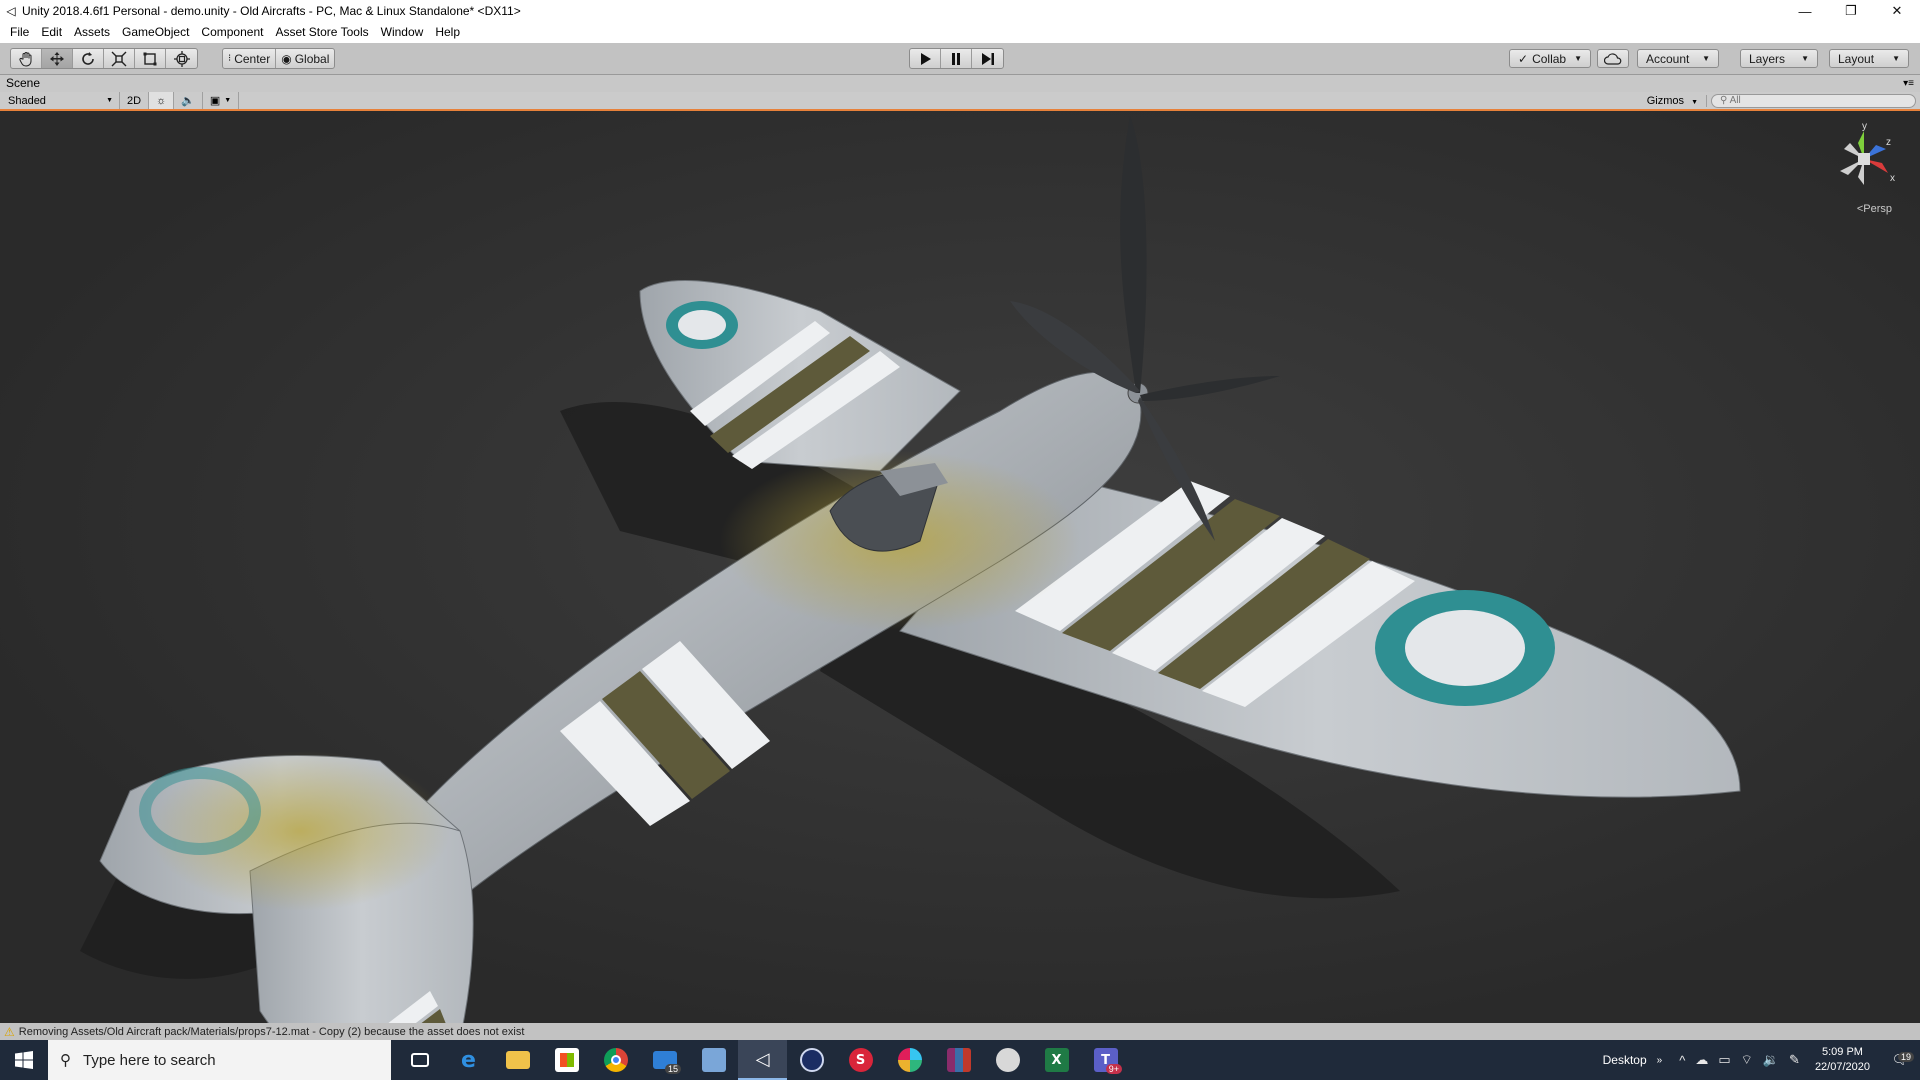  Describe the element at coordinates (615, 1060) in the screenshot. I see `chrome-button` at that location.